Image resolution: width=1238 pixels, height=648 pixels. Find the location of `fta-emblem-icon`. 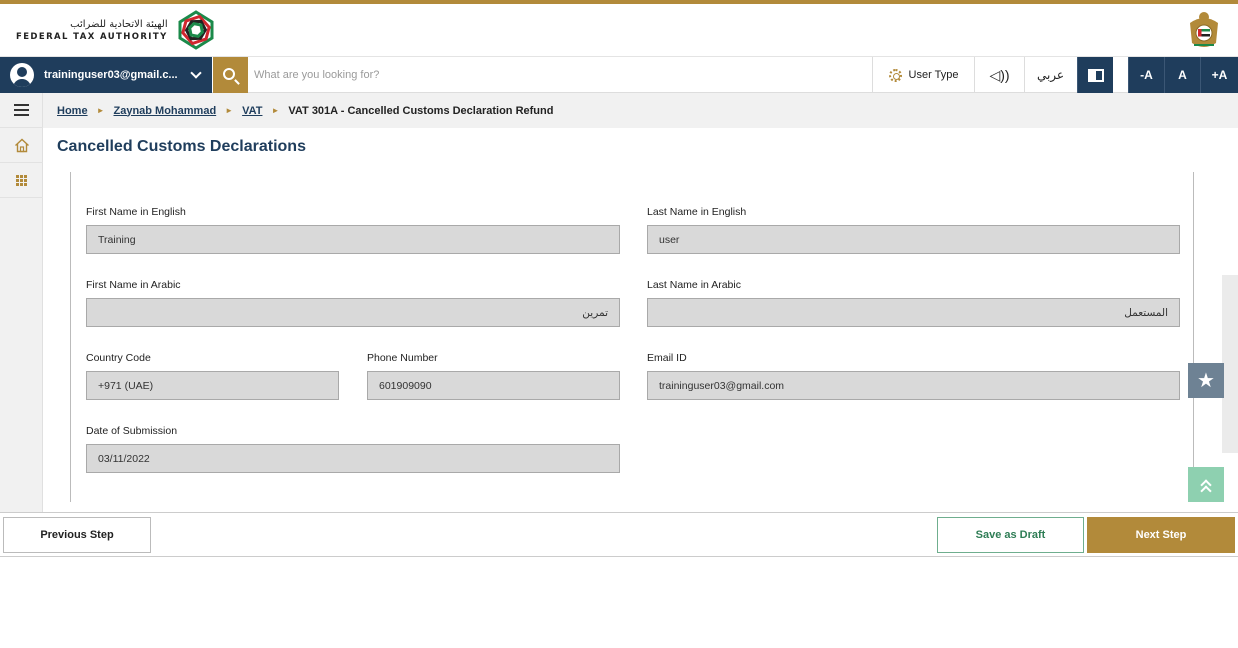

fta-emblem-icon is located at coordinates (196, 30).